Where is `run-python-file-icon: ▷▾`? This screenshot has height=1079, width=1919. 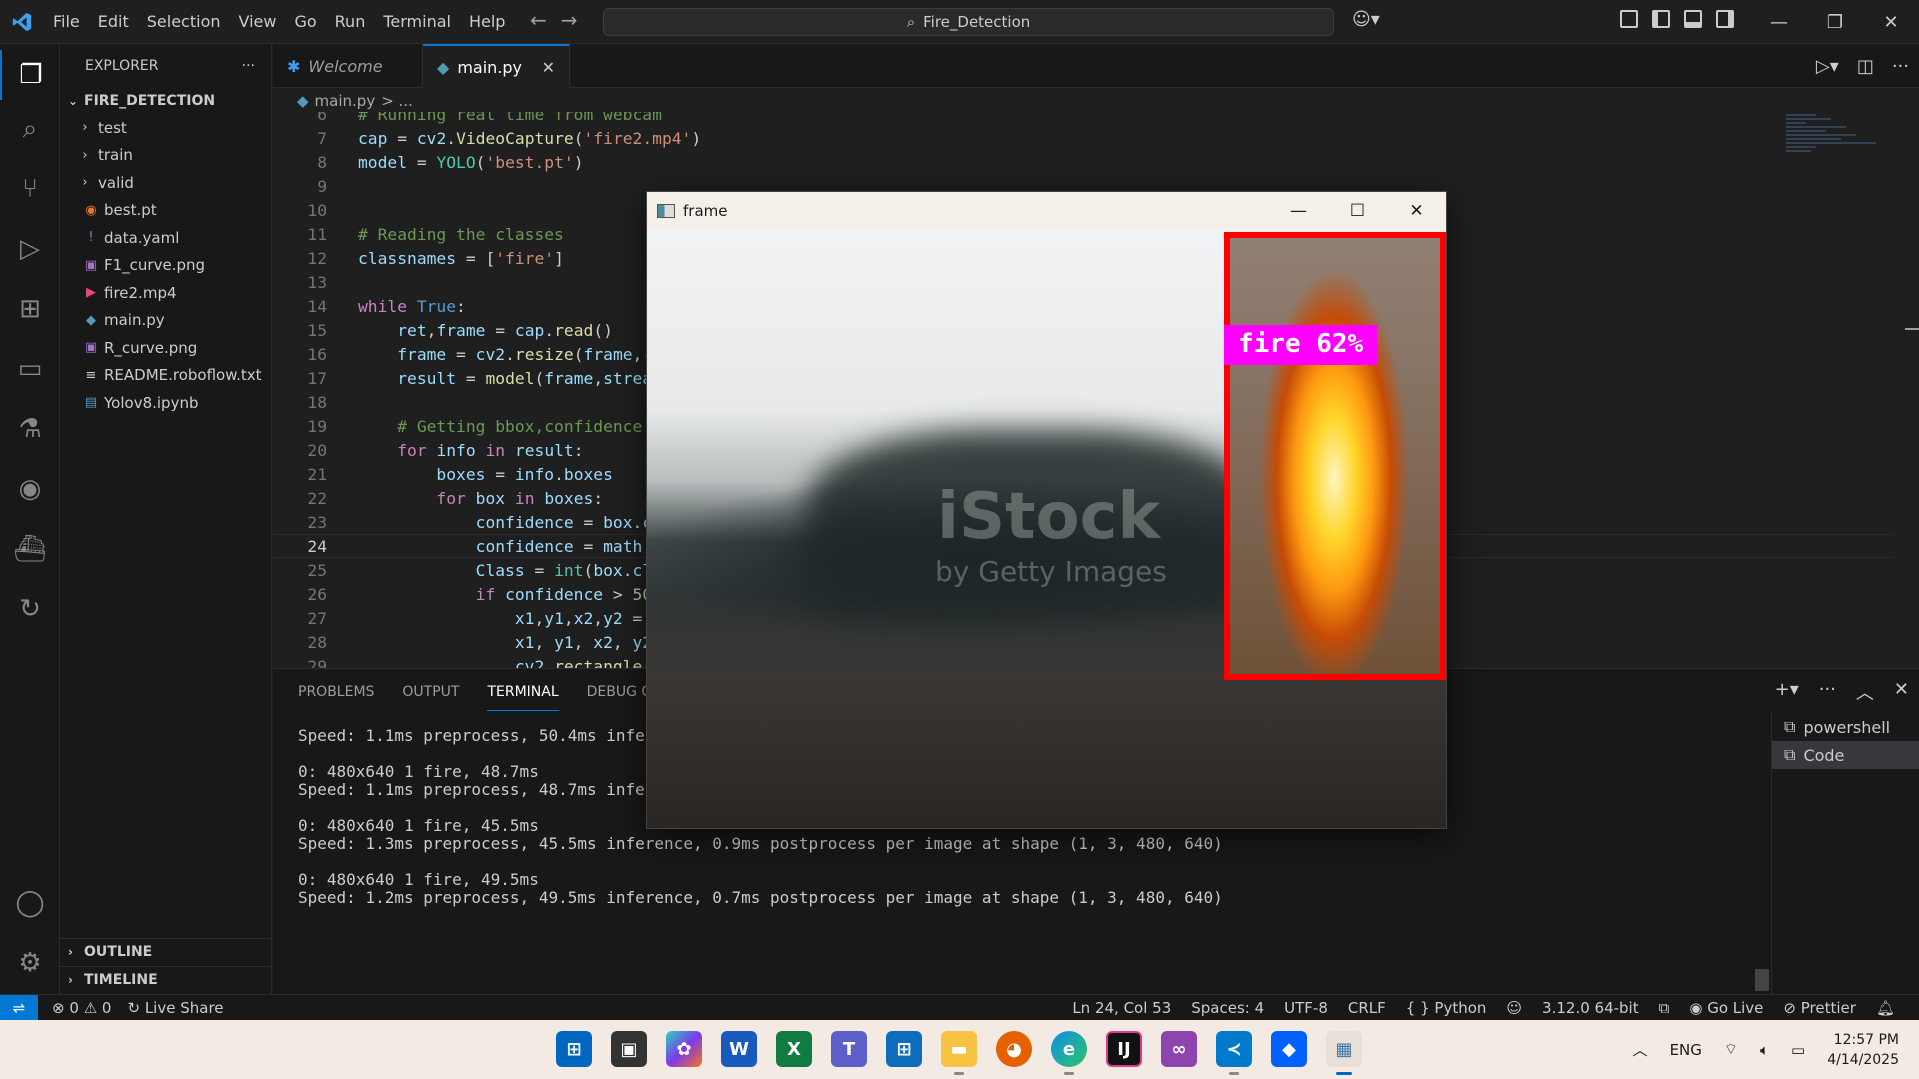 run-python-file-icon: ▷▾ is located at coordinates (1827, 66).